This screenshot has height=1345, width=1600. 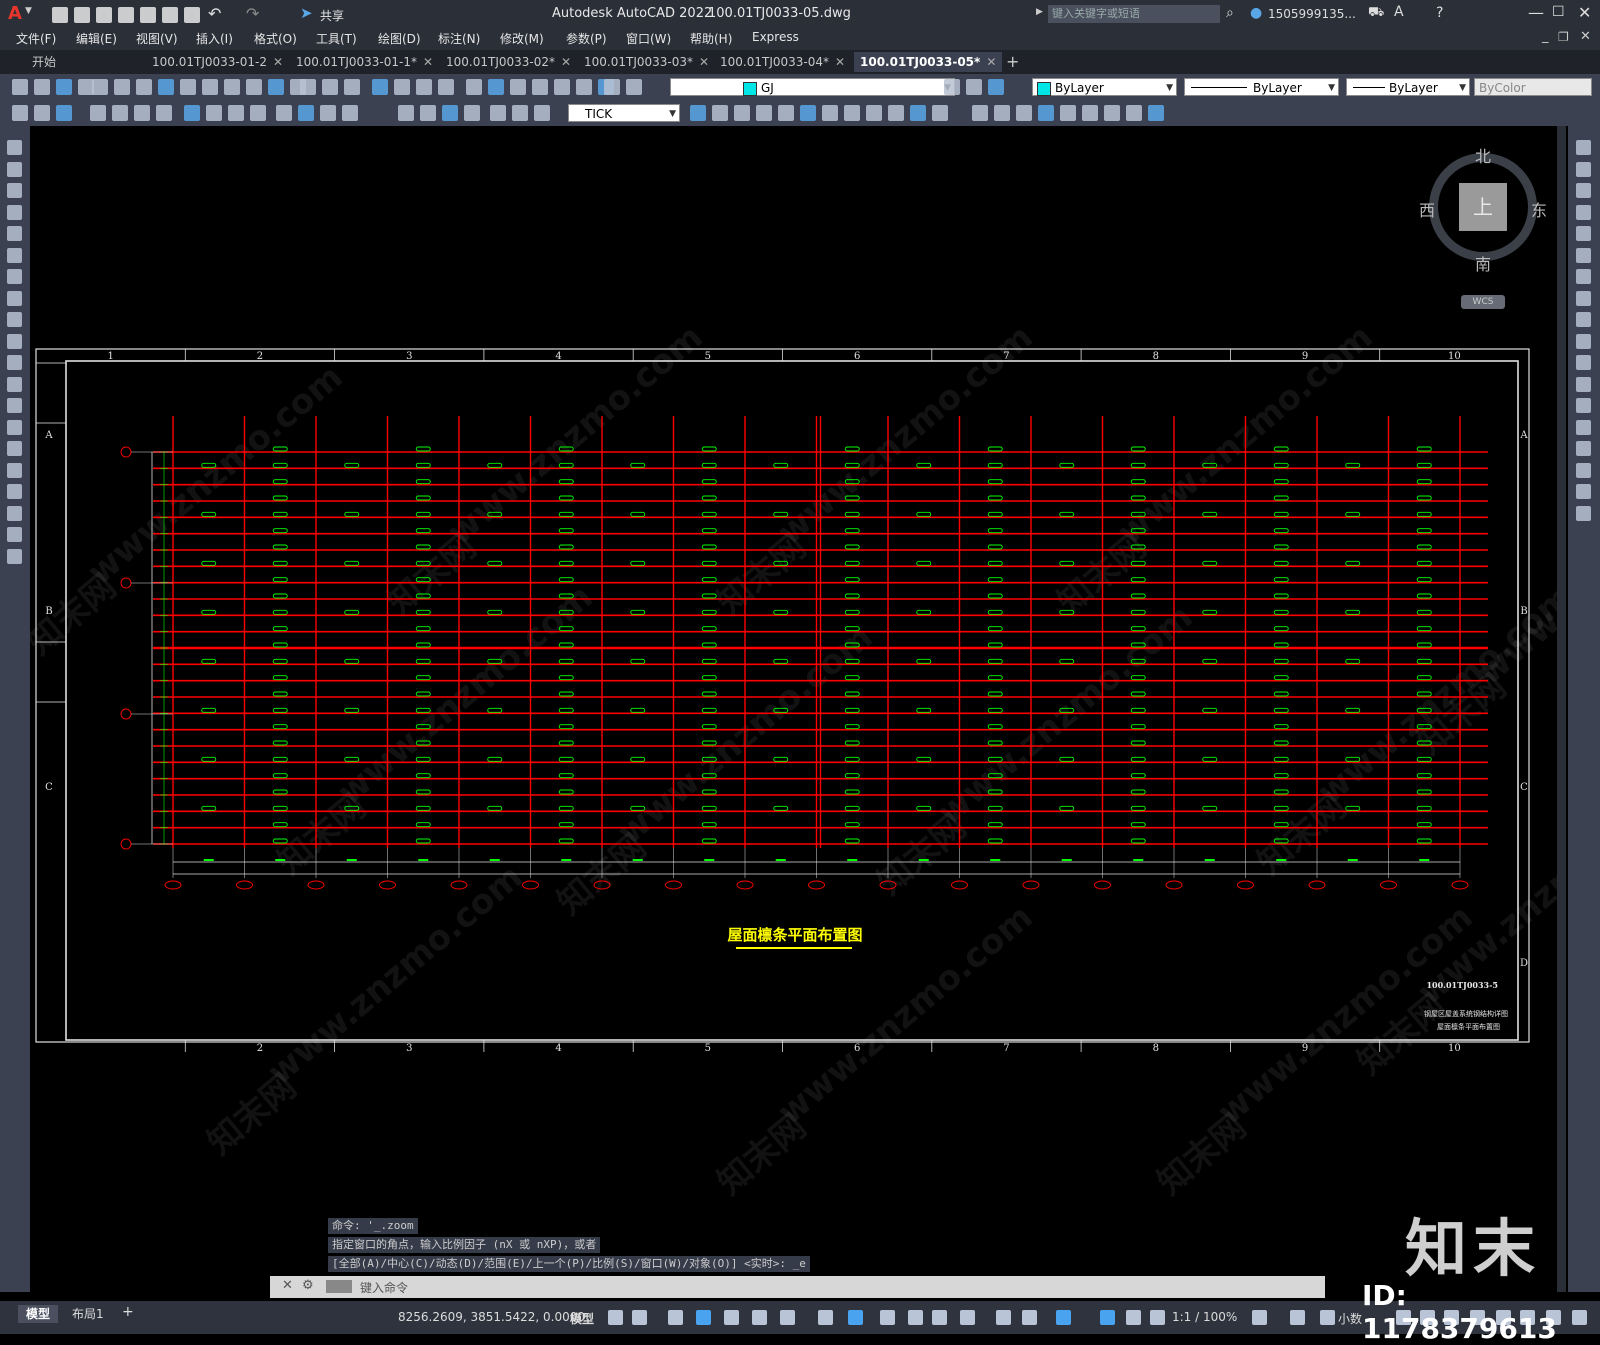 I want to click on maximize-icon: ☐, so click(x=1558, y=12).